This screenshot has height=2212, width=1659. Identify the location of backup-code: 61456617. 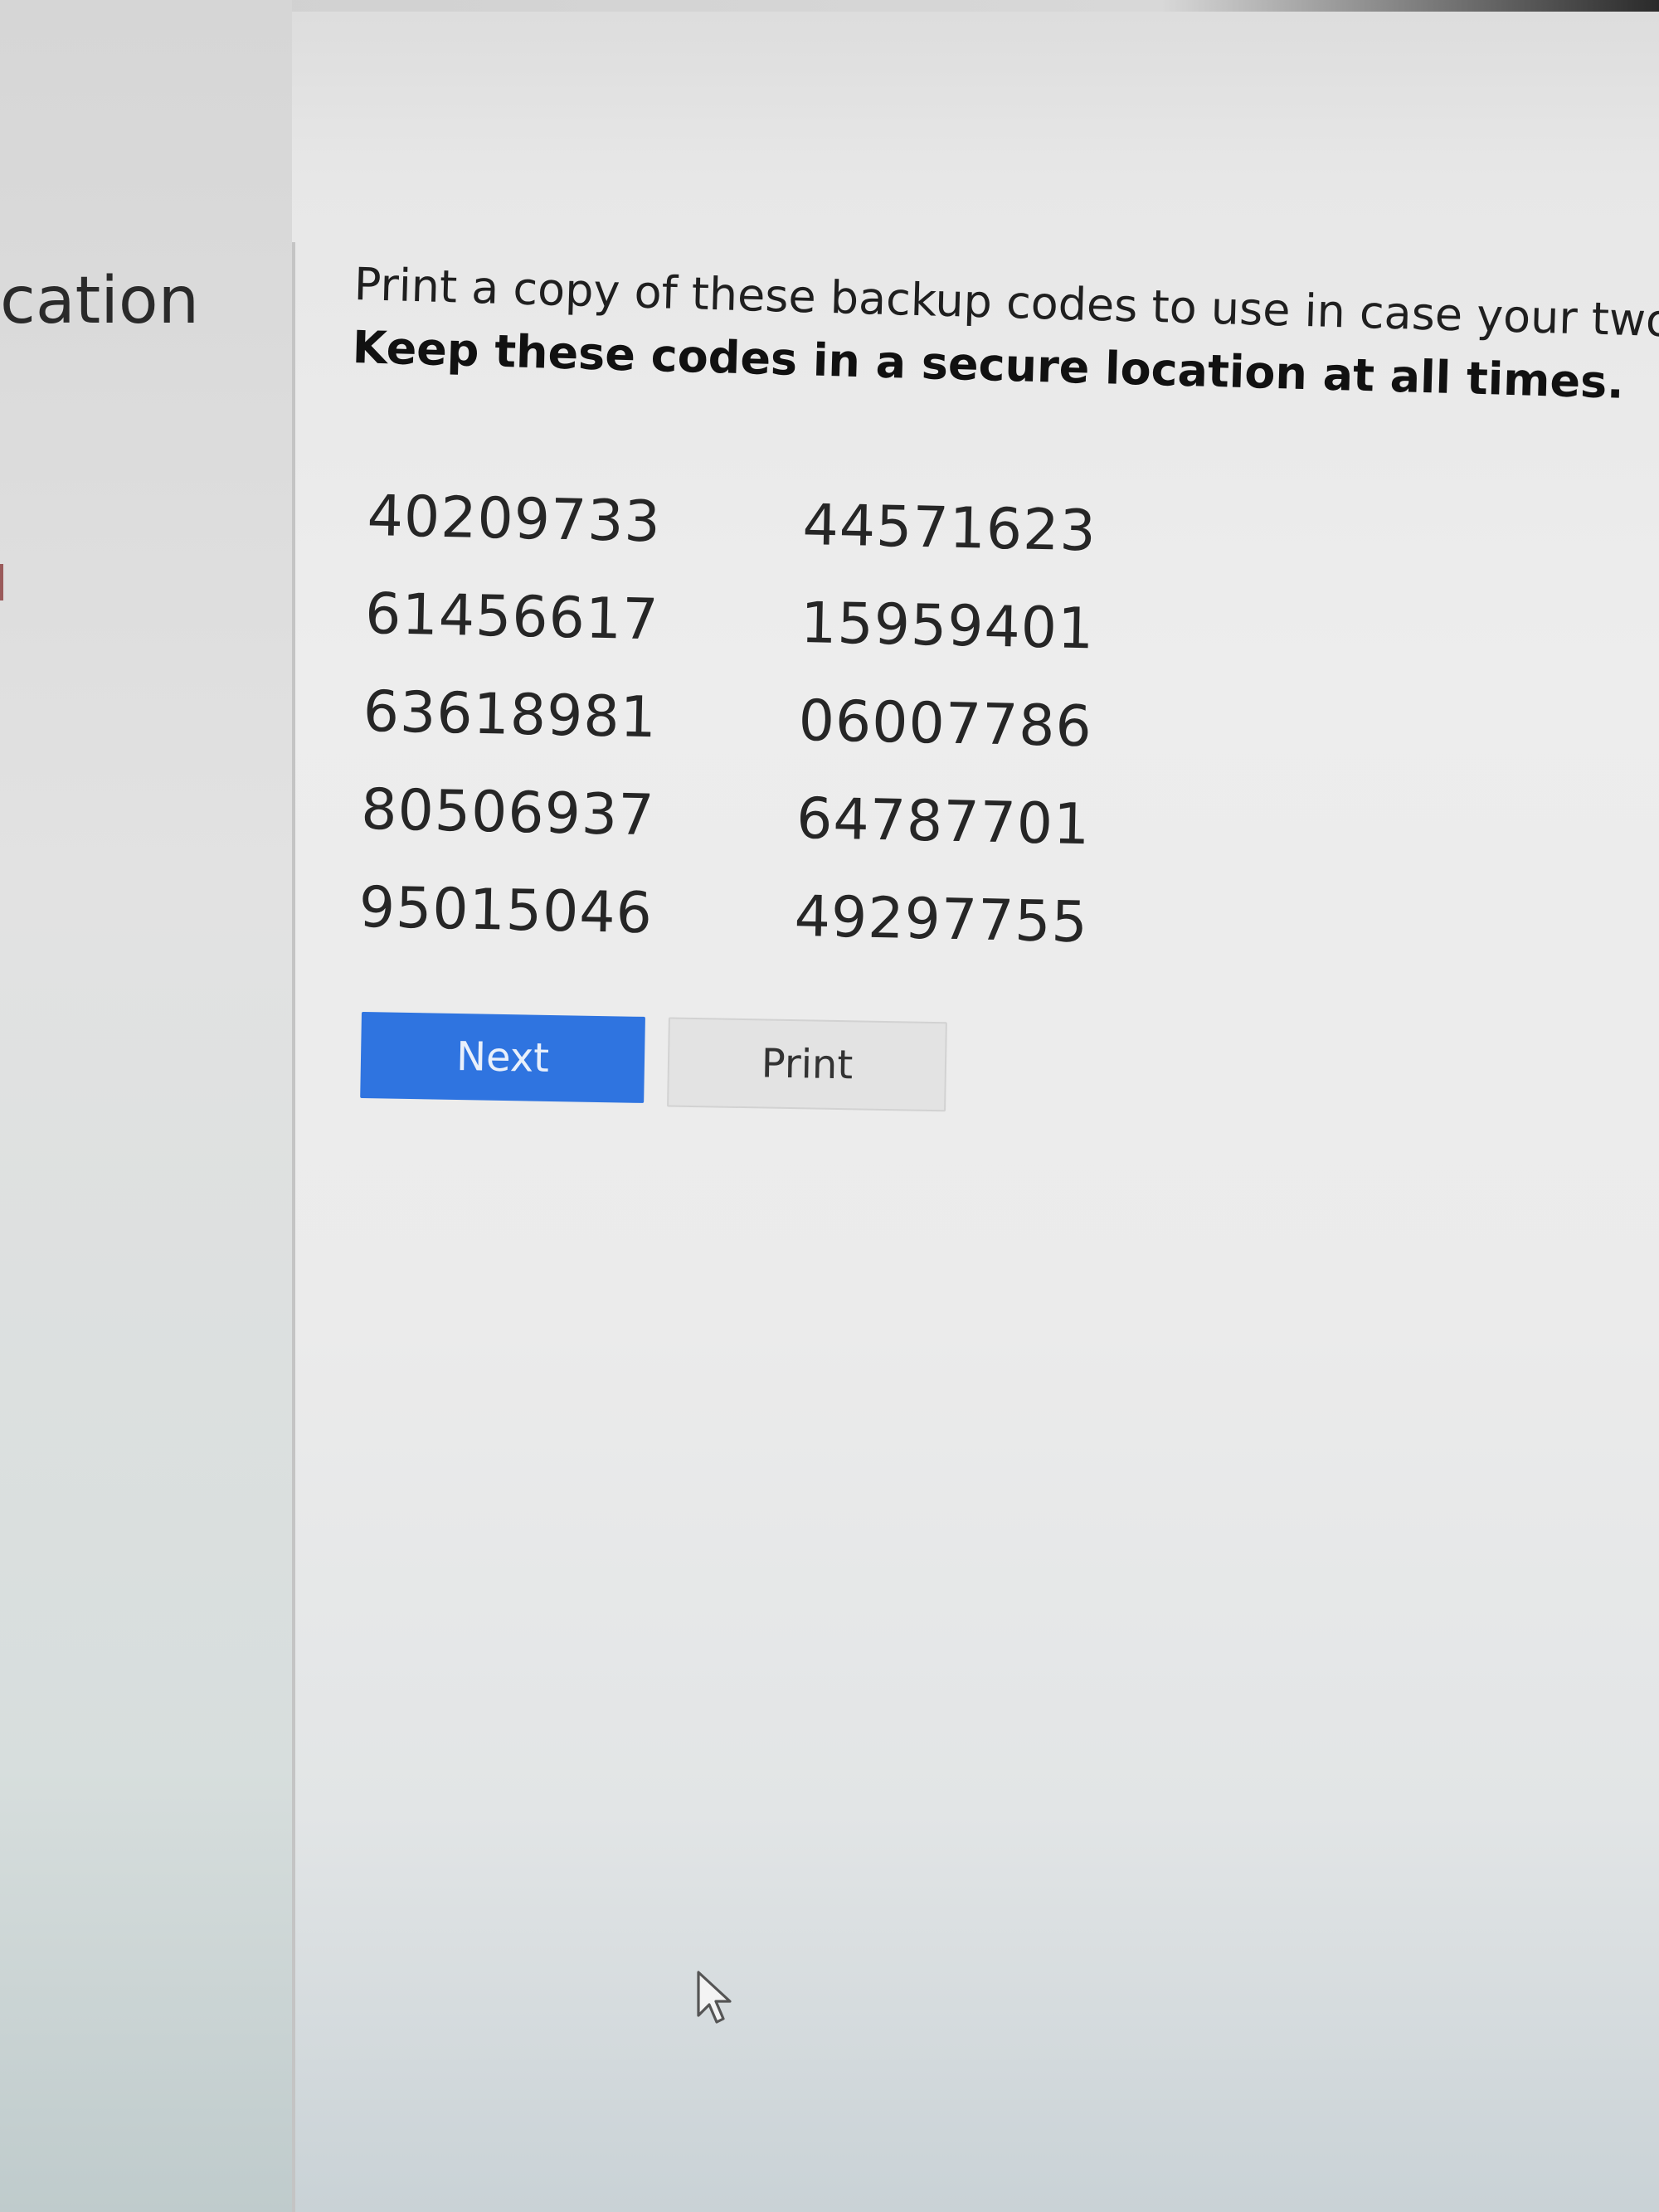
(512, 617).